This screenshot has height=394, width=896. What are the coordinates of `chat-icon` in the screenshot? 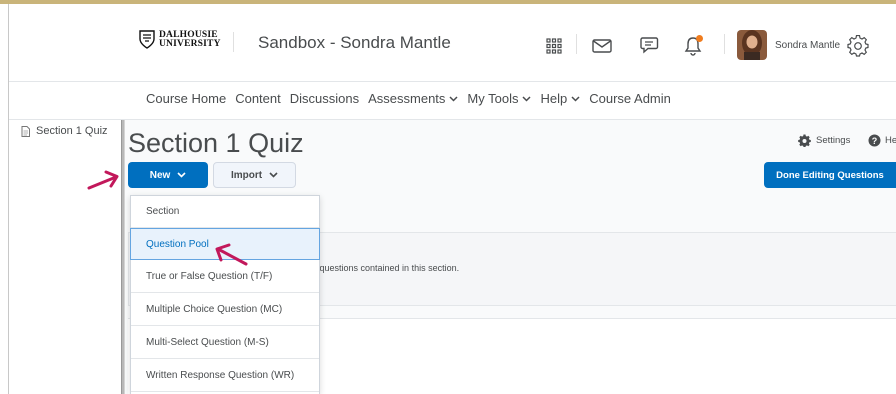 It's located at (649, 45).